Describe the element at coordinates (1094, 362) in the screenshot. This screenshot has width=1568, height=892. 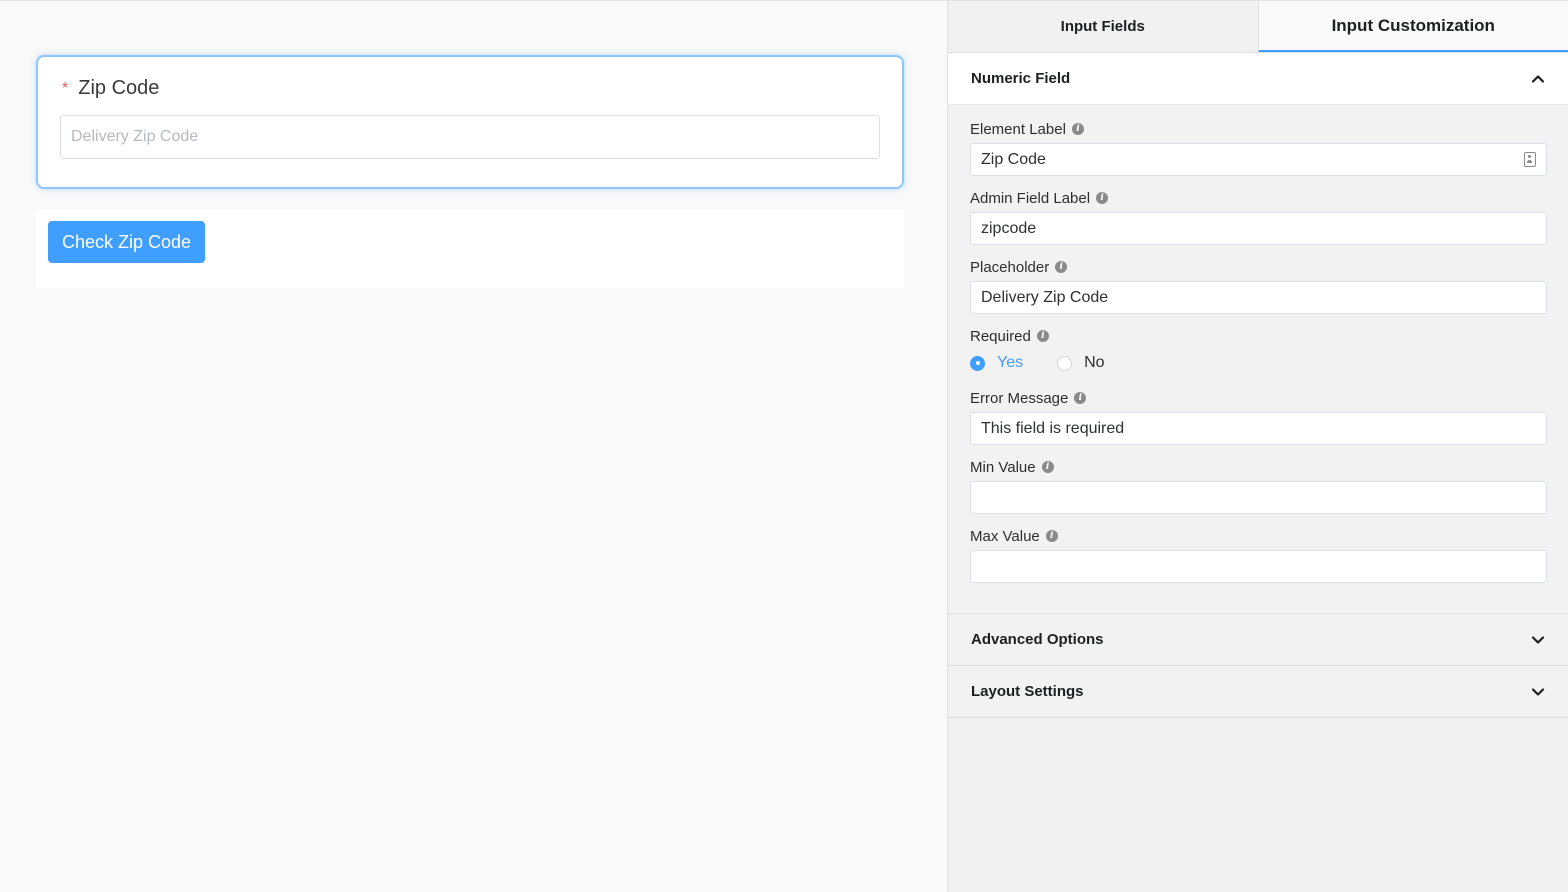
I see `required-no-label: No` at that location.